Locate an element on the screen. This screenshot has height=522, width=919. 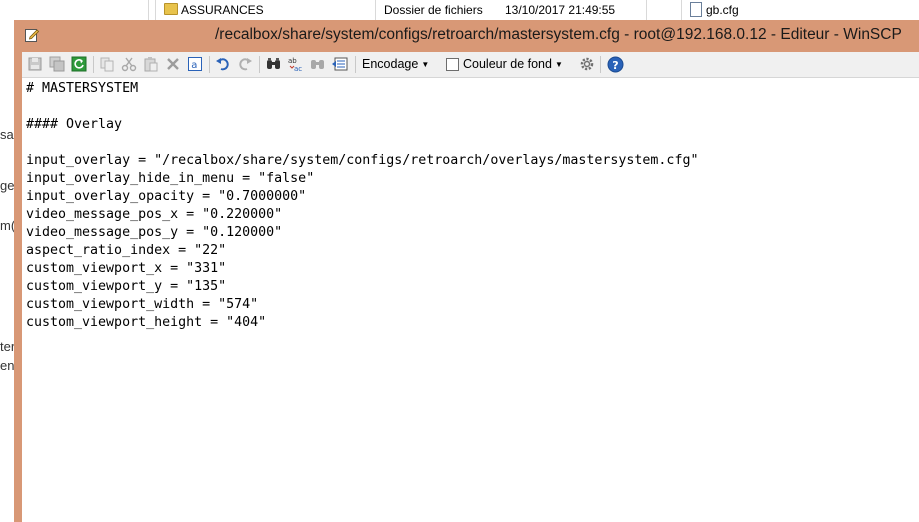
code-line: # MASTERSYSTEM is located at coordinates (82, 88).